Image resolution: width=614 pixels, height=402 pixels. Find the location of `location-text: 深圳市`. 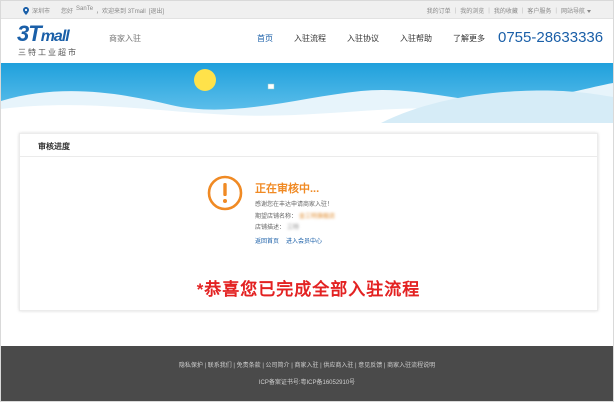

location-text: 深圳市 is located at coordinates (41, 12).